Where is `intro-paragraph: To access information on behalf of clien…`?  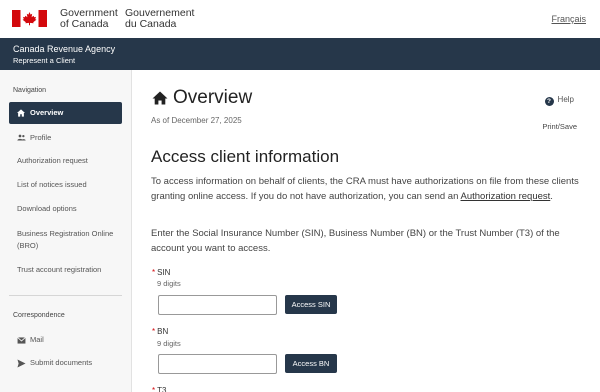
intro-paragraph: To access information on behalf of clien… is located at coordinates (365, 189).